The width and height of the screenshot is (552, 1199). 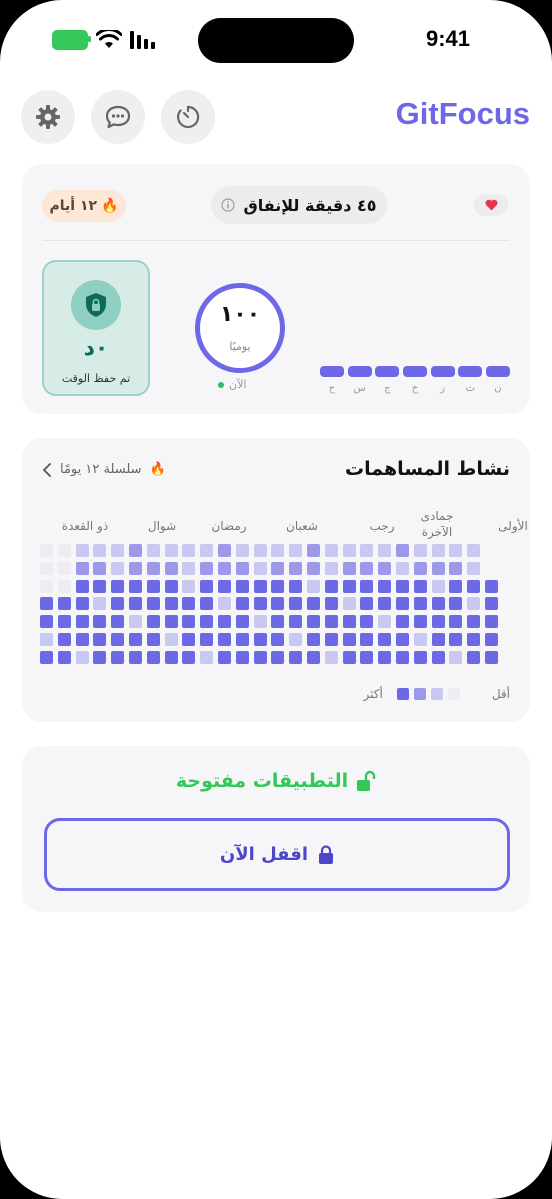 What do you see at coordinates (240, 346) in the screenshot?
I see `daily-goal-label: يوميًا` at bounding box center [240, 346].